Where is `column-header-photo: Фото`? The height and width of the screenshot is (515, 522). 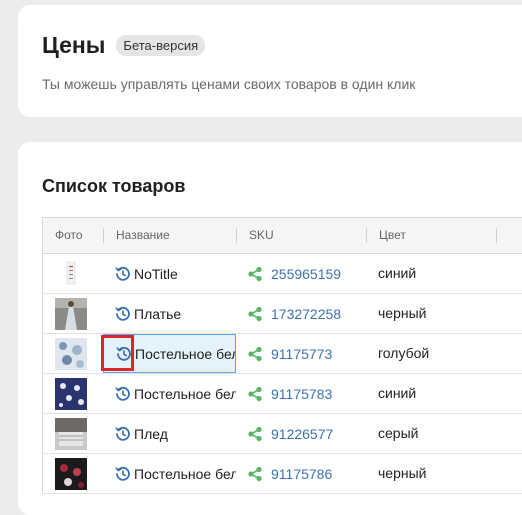
column-header-photo: Фото is located at coordinates (69, 235).